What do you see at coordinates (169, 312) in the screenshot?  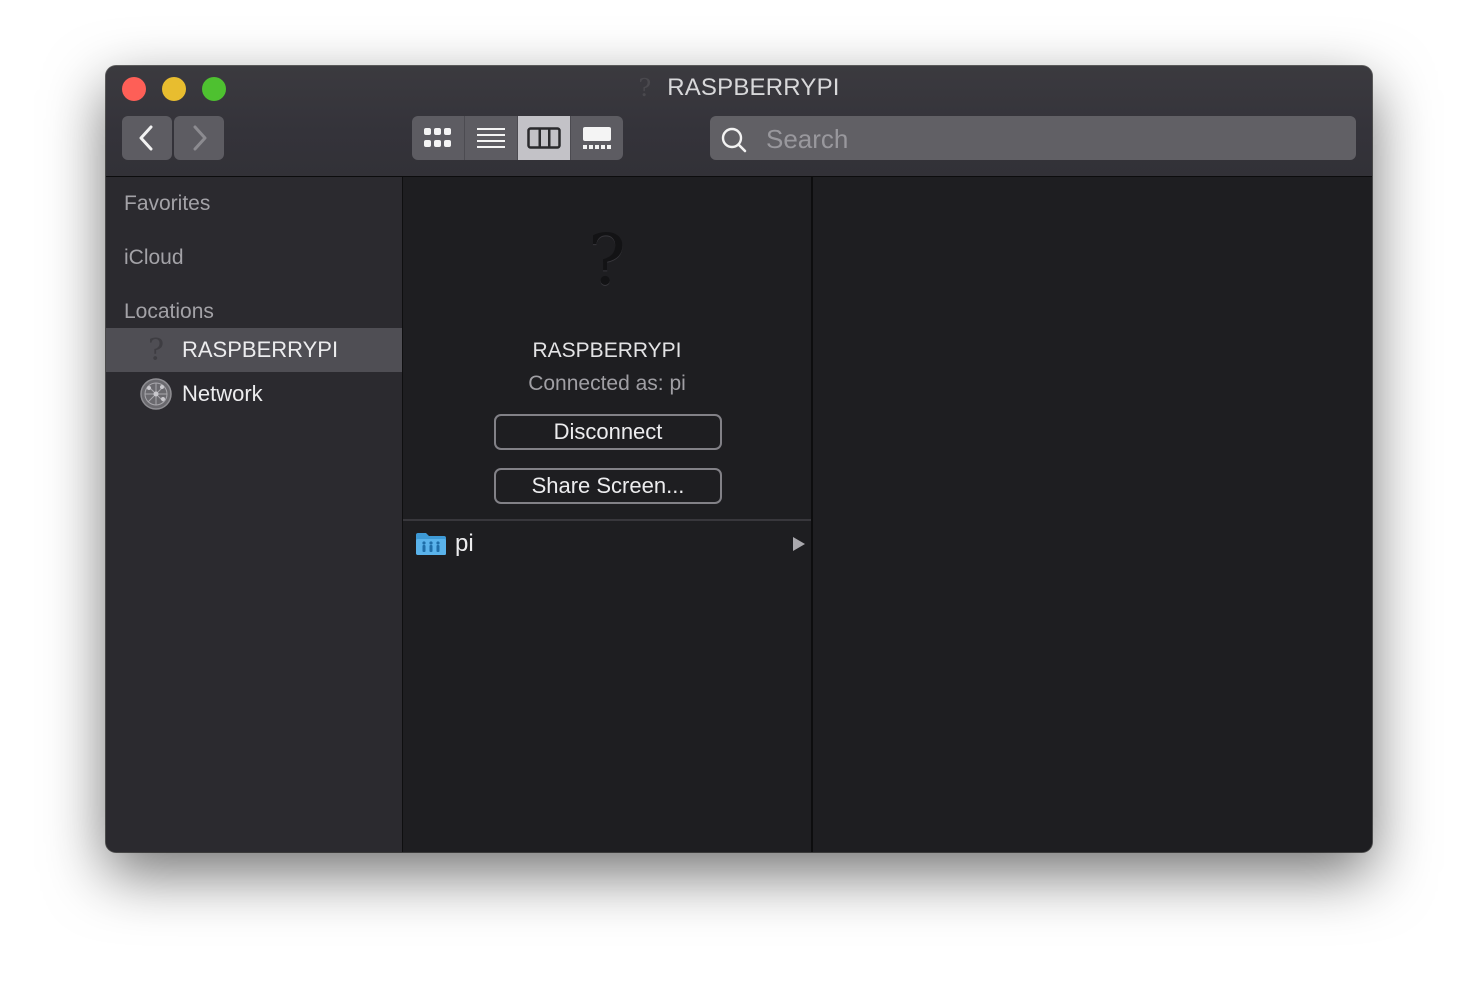 I see `sidebar-section-locations: Locations` at bounding box center [169, 312].